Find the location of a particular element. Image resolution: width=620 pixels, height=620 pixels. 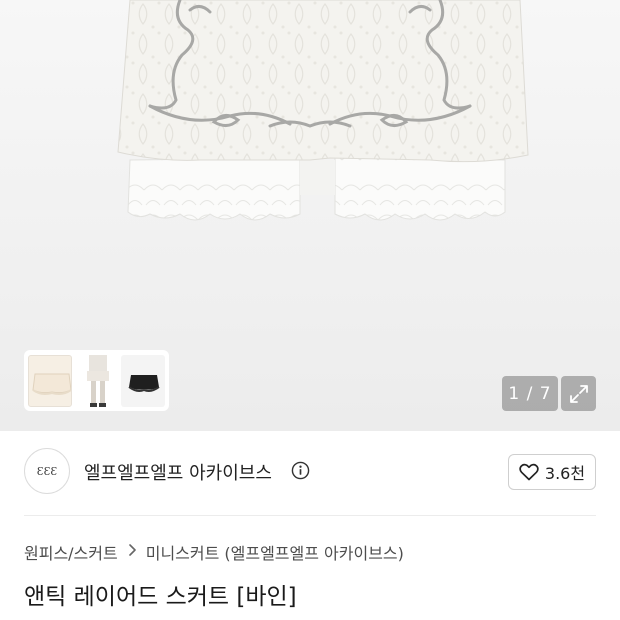

thumbnail-cream-skirt is located at coordinates (50, 380).